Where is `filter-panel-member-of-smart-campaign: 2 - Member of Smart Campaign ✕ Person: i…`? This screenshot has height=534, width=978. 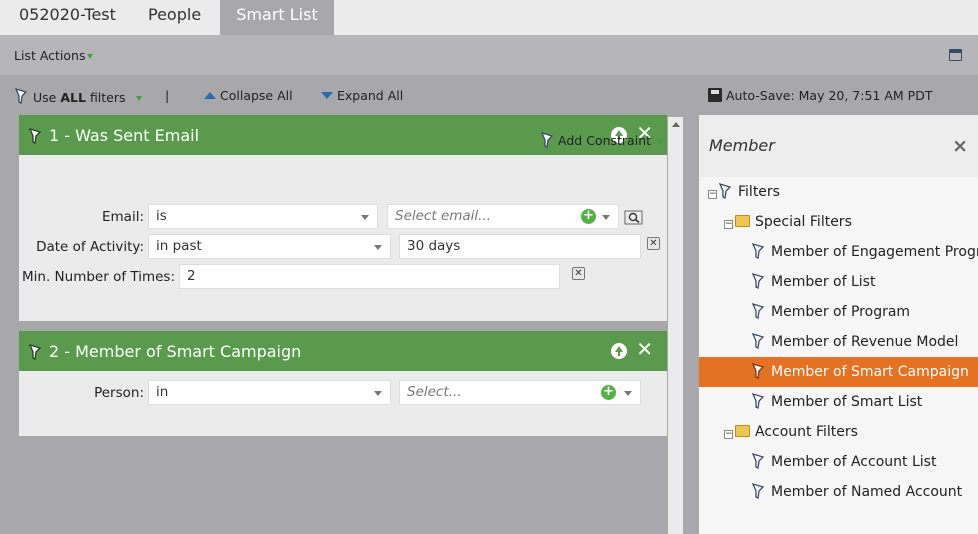
filter-panel-member-of-smart-campaign: 2 - Member of Smart Campaign ✕ Person: i… is located at coordinates (343, 383).